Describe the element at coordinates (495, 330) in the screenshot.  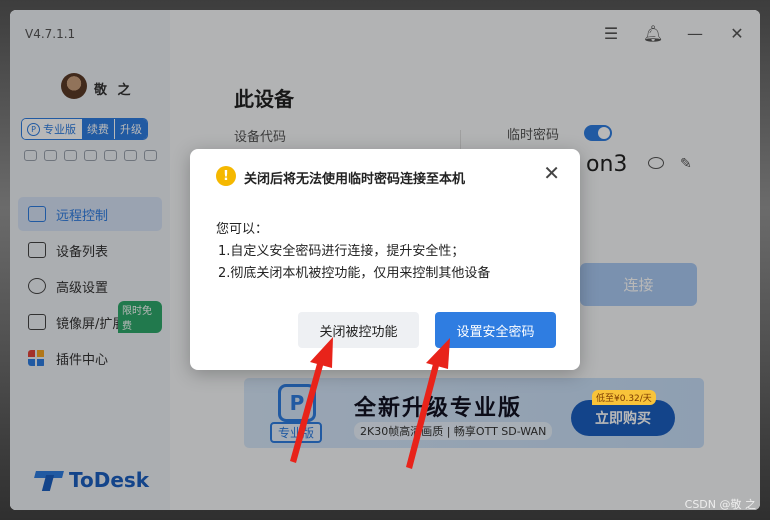
I see `set-security-password-button: 设置安全密码` at that location.